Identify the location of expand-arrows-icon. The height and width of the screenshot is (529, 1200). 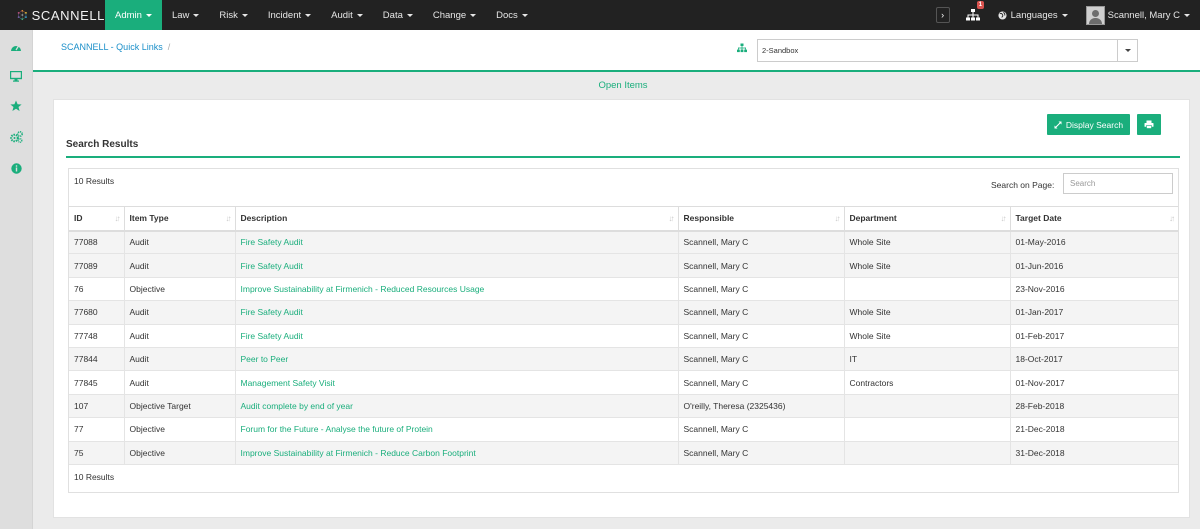
(1058, 124).